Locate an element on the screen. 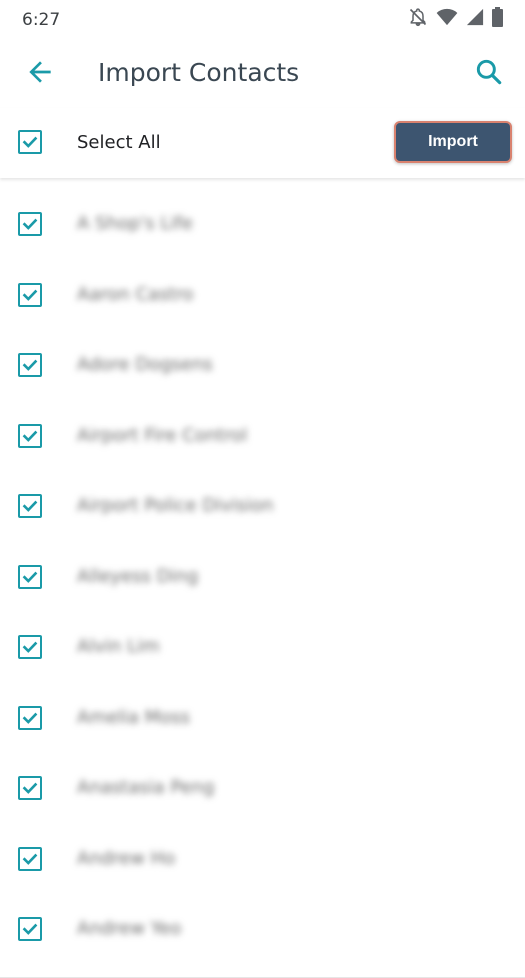  contact-name: Andrew Yeo is located at coordinates (129, 928).